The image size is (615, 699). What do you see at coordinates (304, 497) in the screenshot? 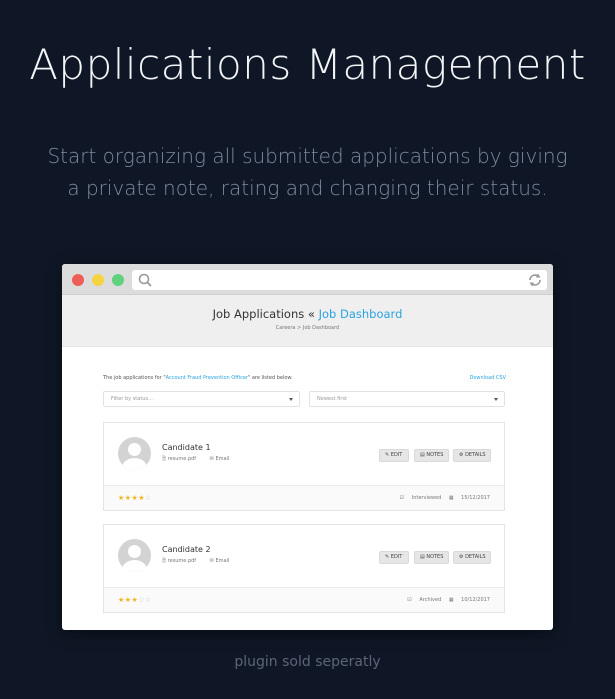
I see `card-footer: ★★★★☆ ☑ Interviewed ▦ 15/12/2017` at bounding box center [304, 497].